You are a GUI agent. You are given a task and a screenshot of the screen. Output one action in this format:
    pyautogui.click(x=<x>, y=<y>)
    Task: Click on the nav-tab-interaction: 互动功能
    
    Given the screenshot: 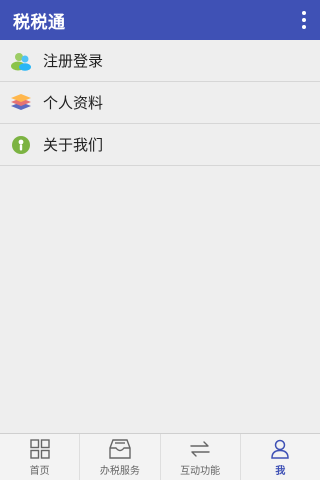 What is the action you would take?
    pyautogui.click(x=201, y=457)
    